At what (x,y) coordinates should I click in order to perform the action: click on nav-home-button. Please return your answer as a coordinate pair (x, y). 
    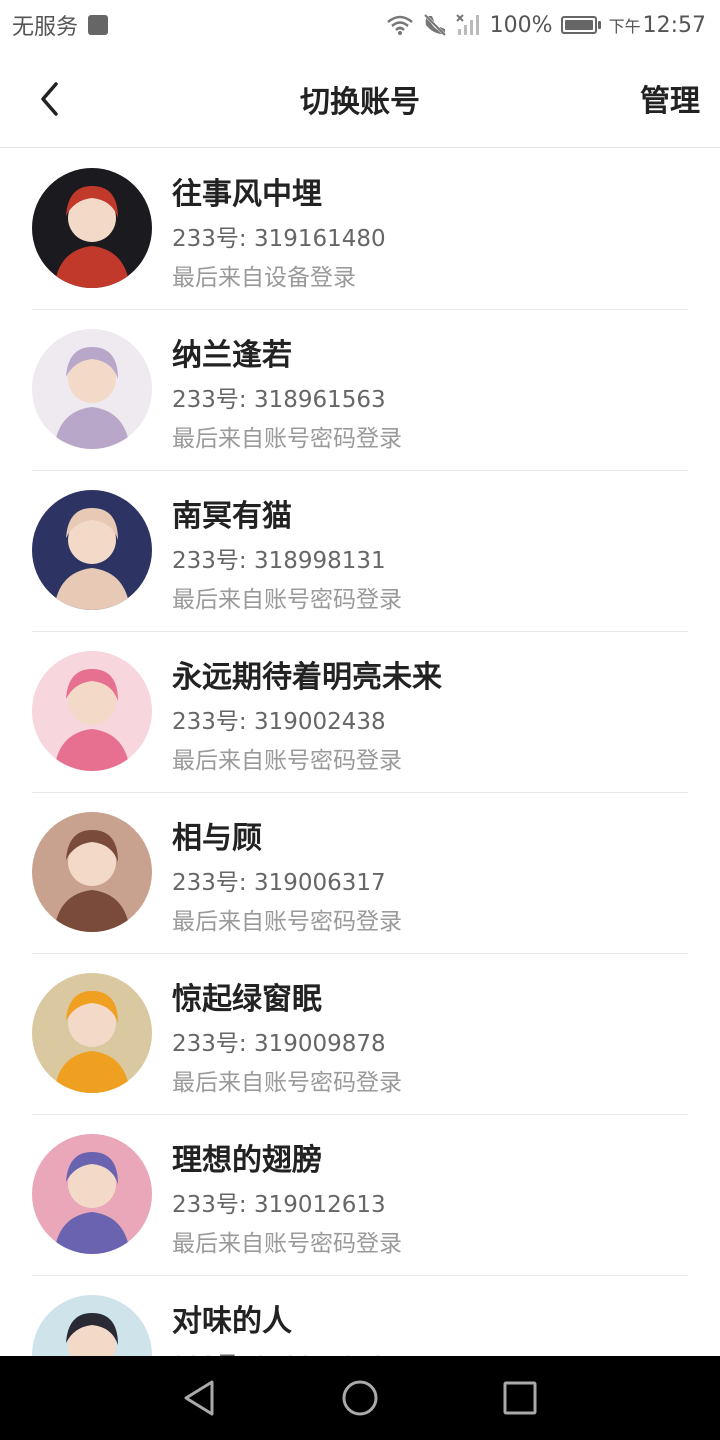
    Looking at the image, I should click on (360, 1398).